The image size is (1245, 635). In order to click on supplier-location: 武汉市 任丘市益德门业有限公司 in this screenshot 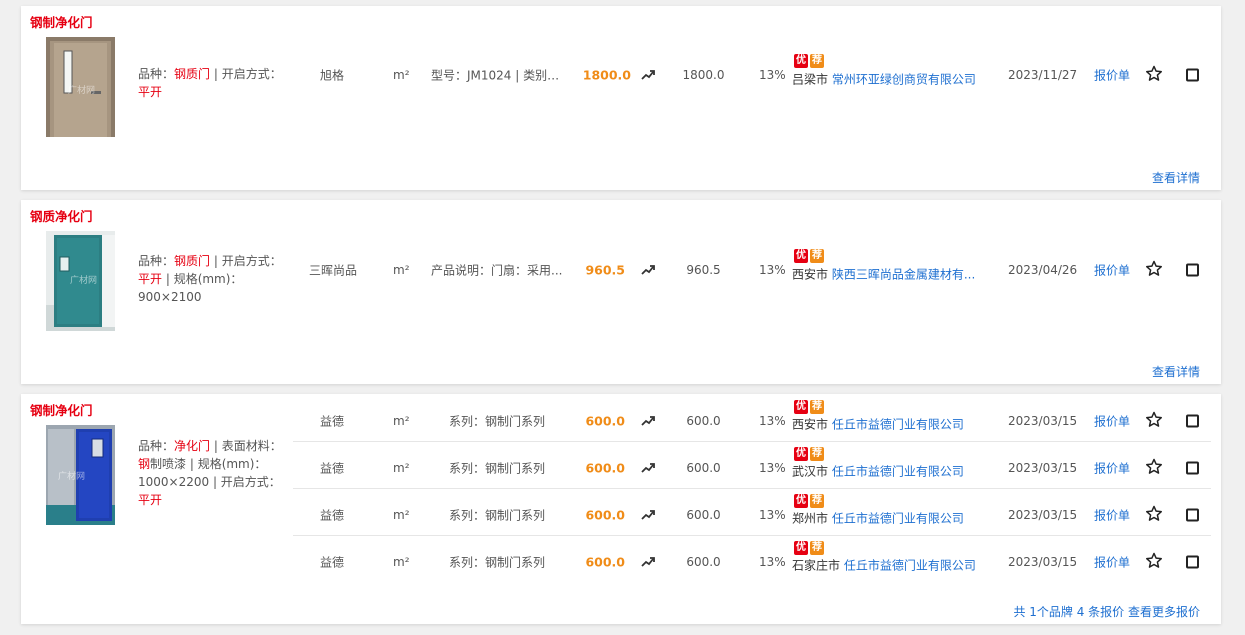, I will do `click(878, 471)`.